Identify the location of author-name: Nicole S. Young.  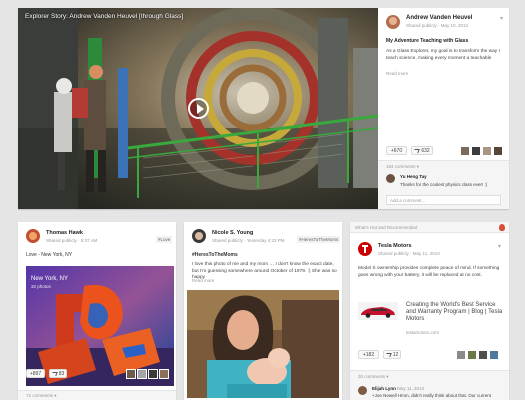
(232, 233).